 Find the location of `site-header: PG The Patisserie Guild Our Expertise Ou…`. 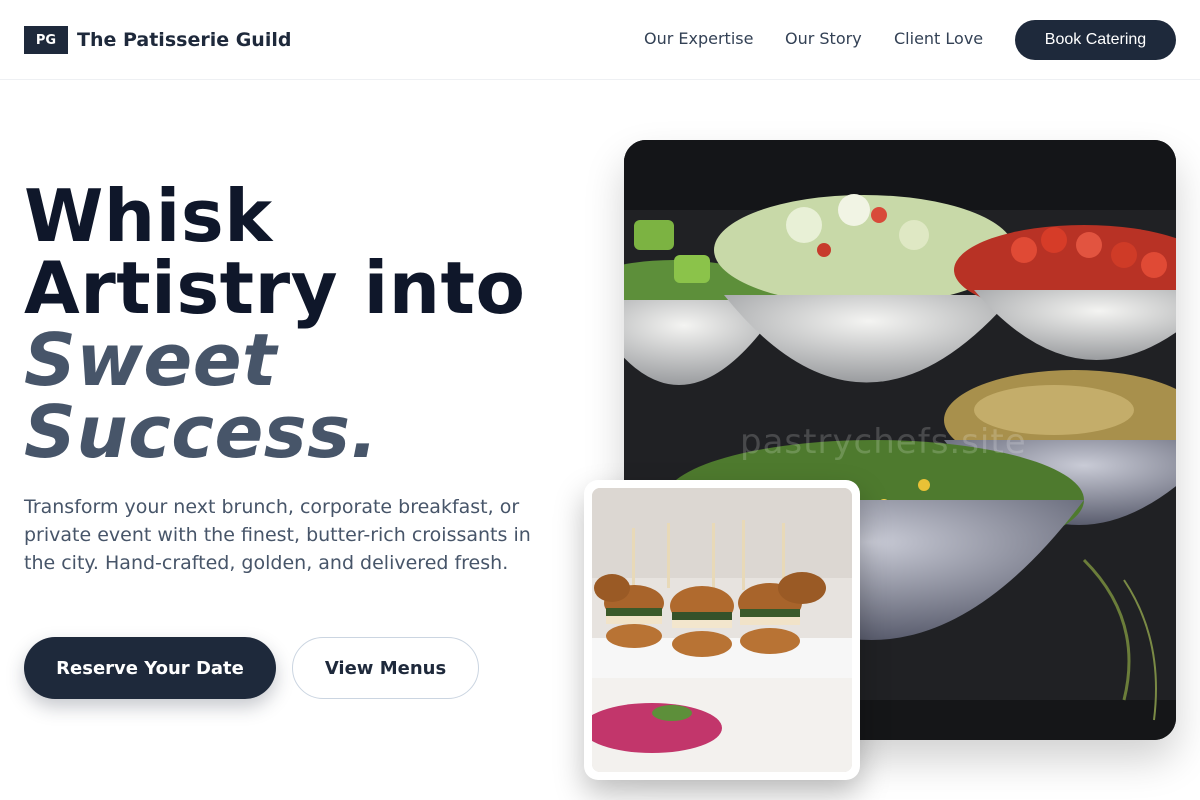

site-header: PG The Patisserie Guild Our Expertise Ou… is located at coordinates (600, 40).